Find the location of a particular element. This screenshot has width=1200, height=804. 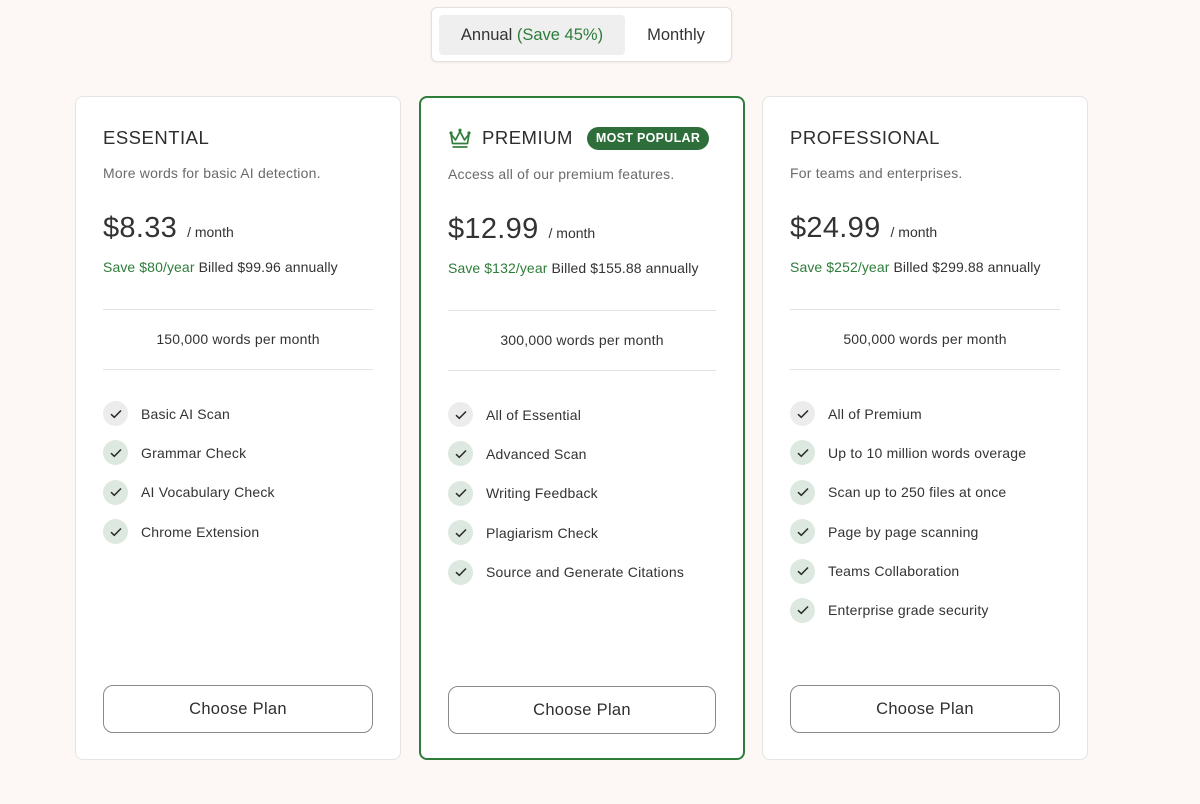

plan-description: Access all of our premium features. is located at coordinates (561, 174).